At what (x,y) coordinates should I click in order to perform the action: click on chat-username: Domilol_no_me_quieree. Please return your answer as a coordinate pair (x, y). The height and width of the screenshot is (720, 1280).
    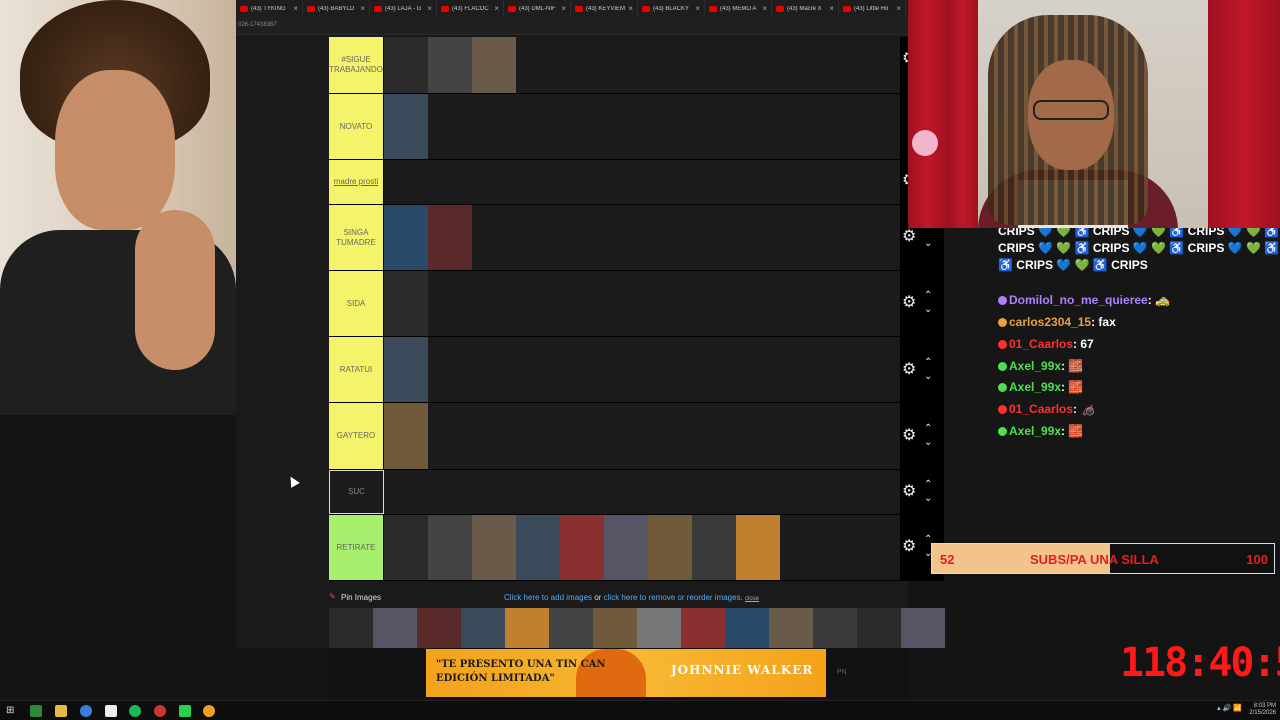
    Looking at the image, I should click on (1078, 300).